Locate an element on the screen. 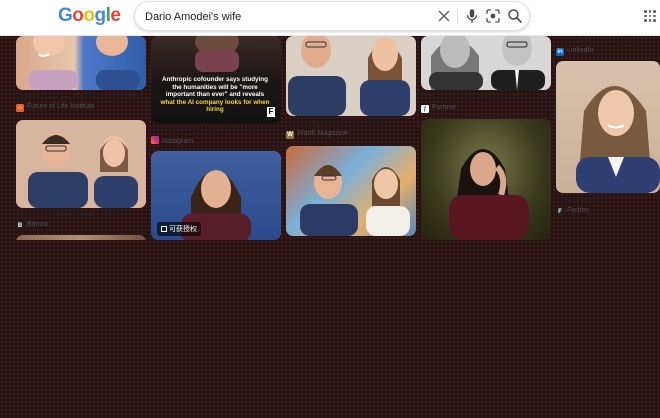 This screenshot has height=418, width=660. result-source: W Worth Magazine is located at coordinates (351, 134).